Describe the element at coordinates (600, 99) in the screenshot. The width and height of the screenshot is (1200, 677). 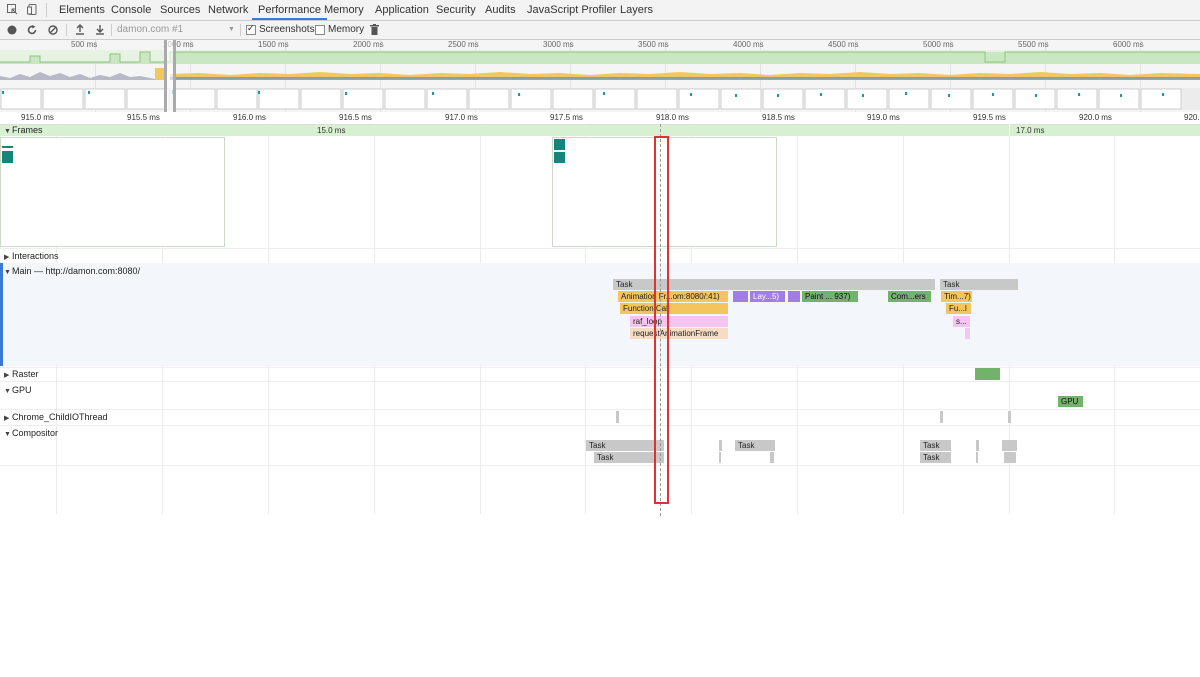
I see `screenshot-filmstrip` at that location.